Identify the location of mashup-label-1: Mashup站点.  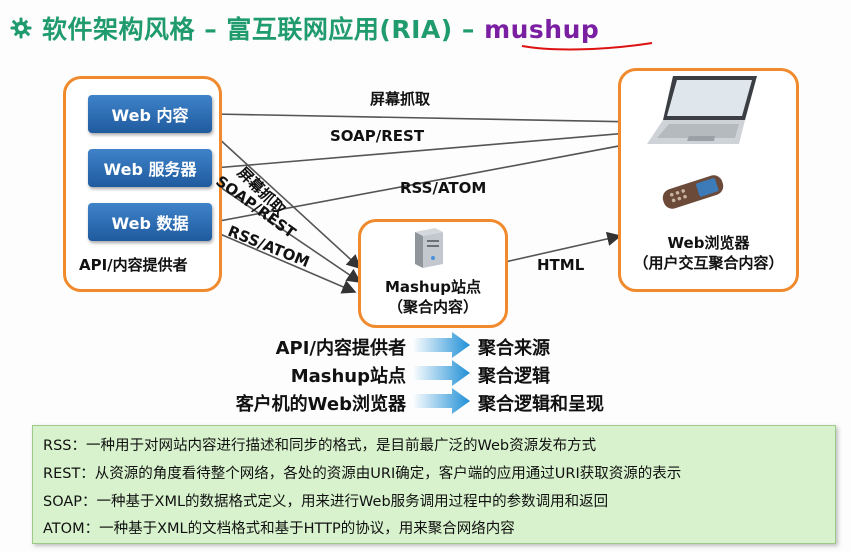
(433, 287).